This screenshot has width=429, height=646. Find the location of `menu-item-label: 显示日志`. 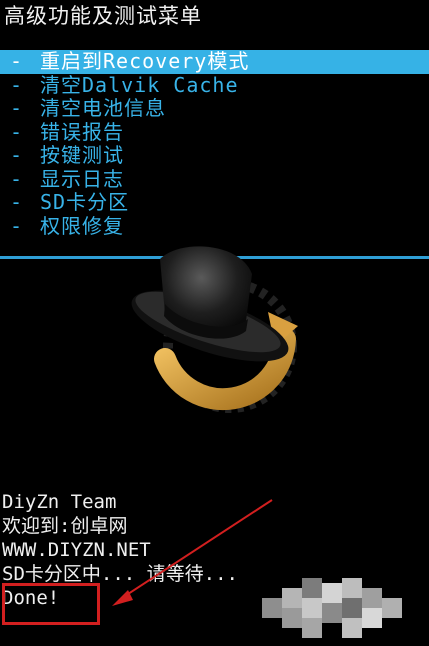

menu-item-label: 显示日志 is located at coordinates (82, 178).